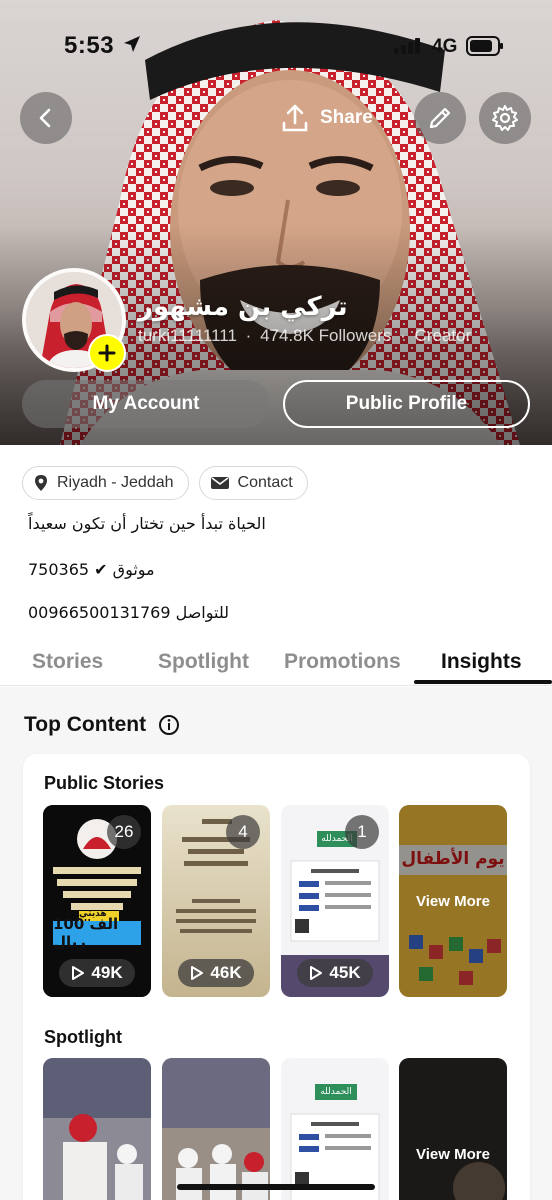 The height and width of the screenshot is (1200, 552). I want to click on public-profile-button: Public Profile, so click(406, 404).